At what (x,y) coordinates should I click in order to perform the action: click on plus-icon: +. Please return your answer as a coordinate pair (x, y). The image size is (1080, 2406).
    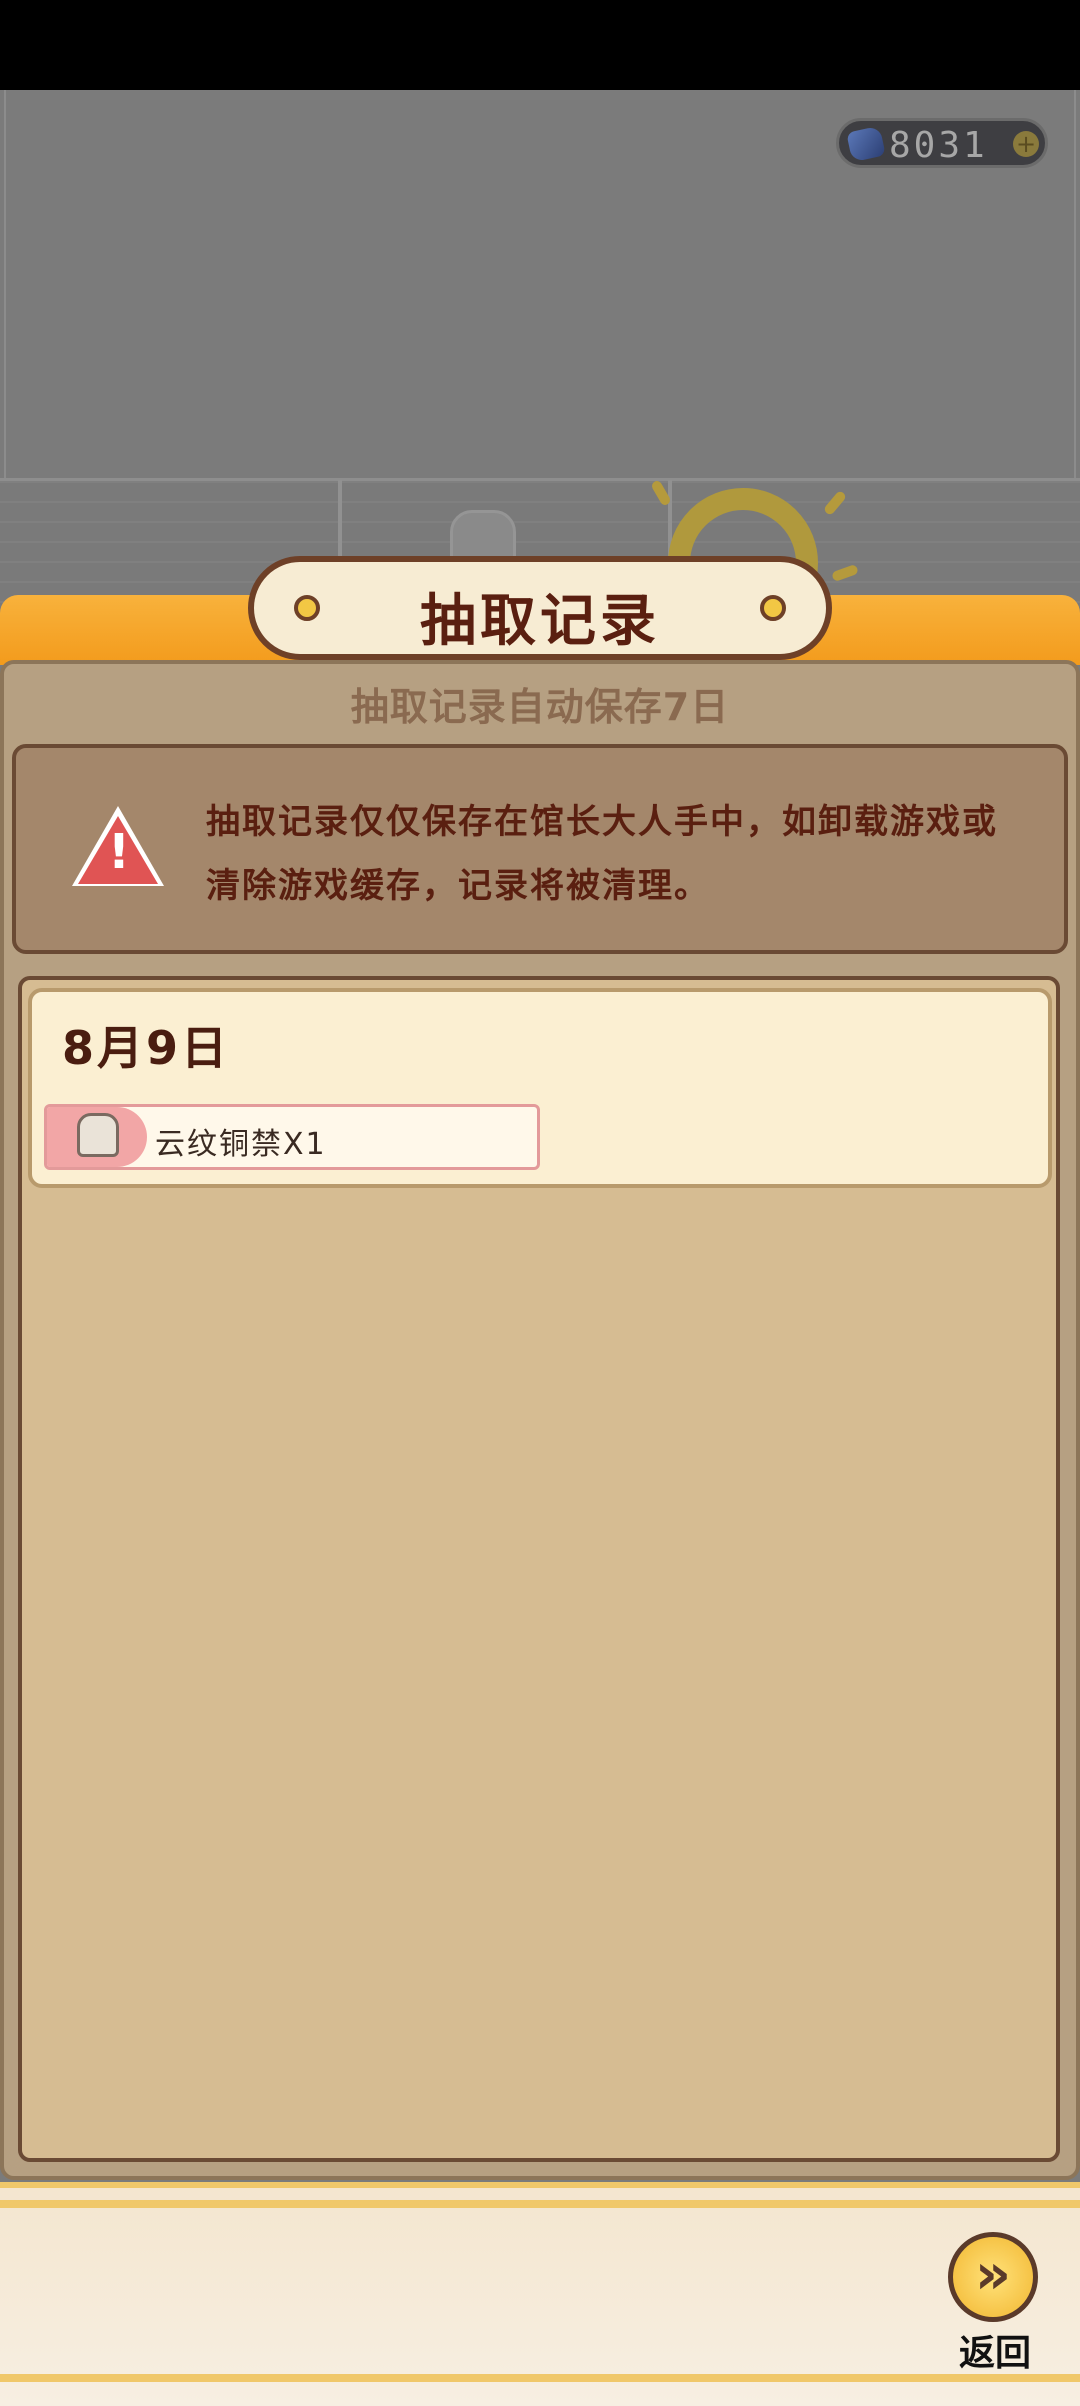
    Looking at the image, I should click on (1026, 144).